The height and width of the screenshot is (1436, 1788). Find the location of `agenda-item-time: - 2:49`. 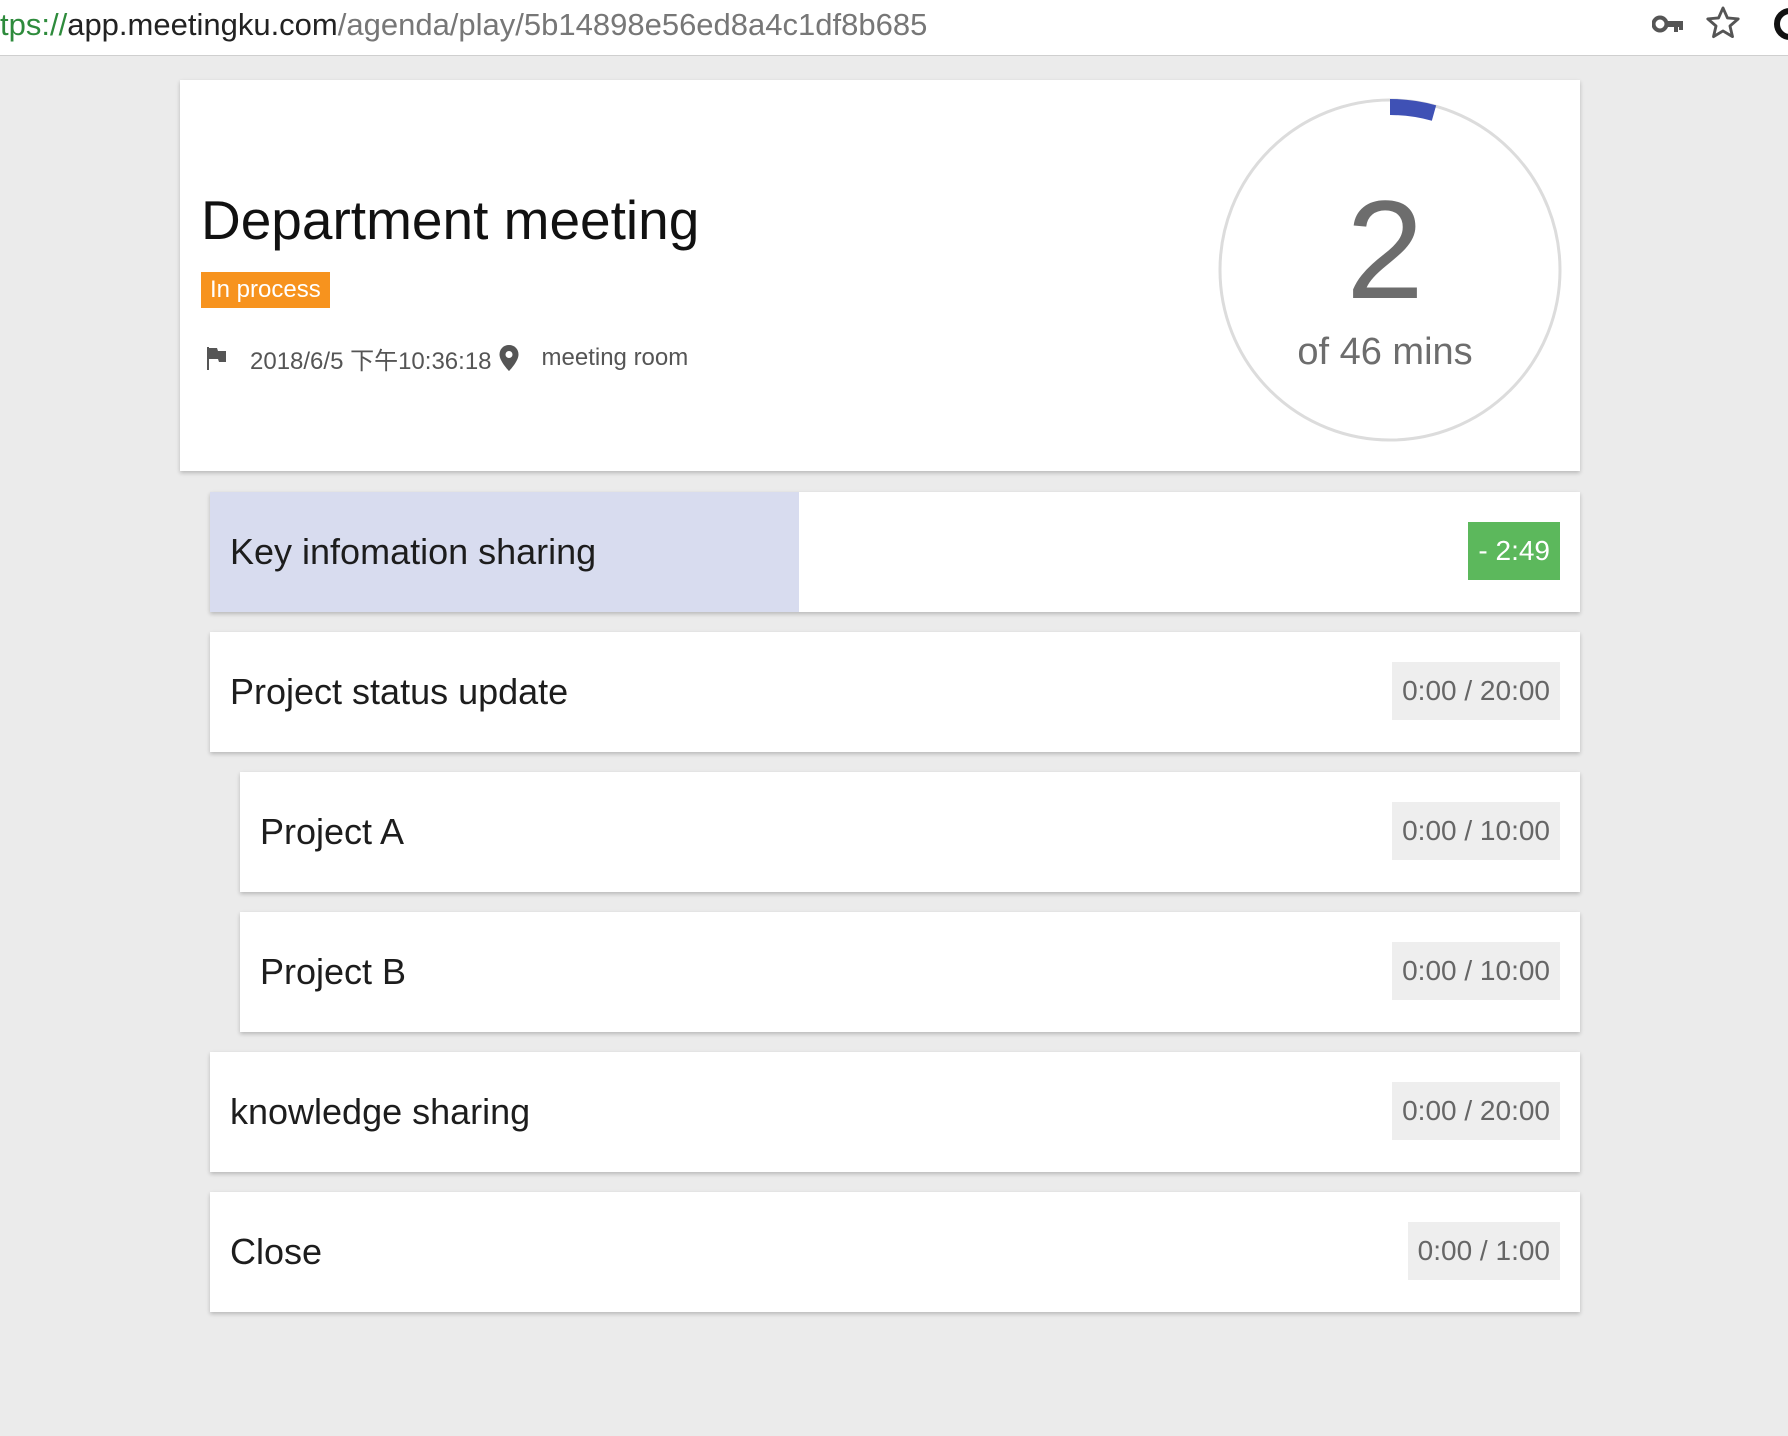

agenda-item-time: - 2:49 is located at coordinates (1514, 551).